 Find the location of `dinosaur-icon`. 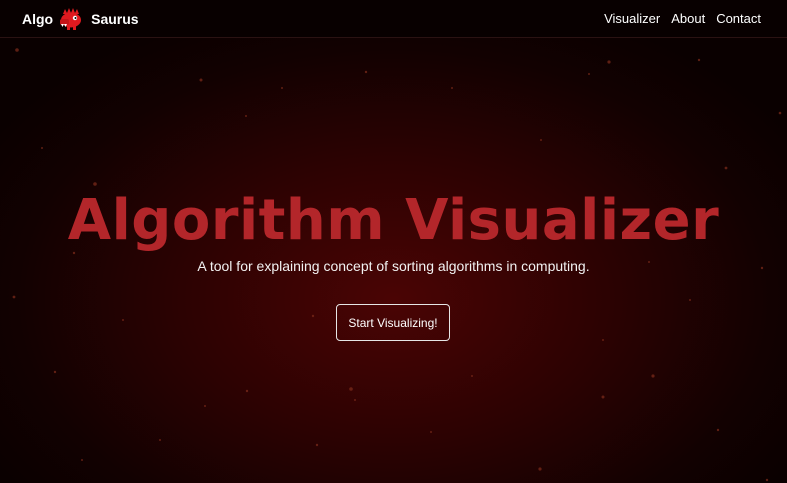

dinosaur-icon is located at coordinates (71, 19).